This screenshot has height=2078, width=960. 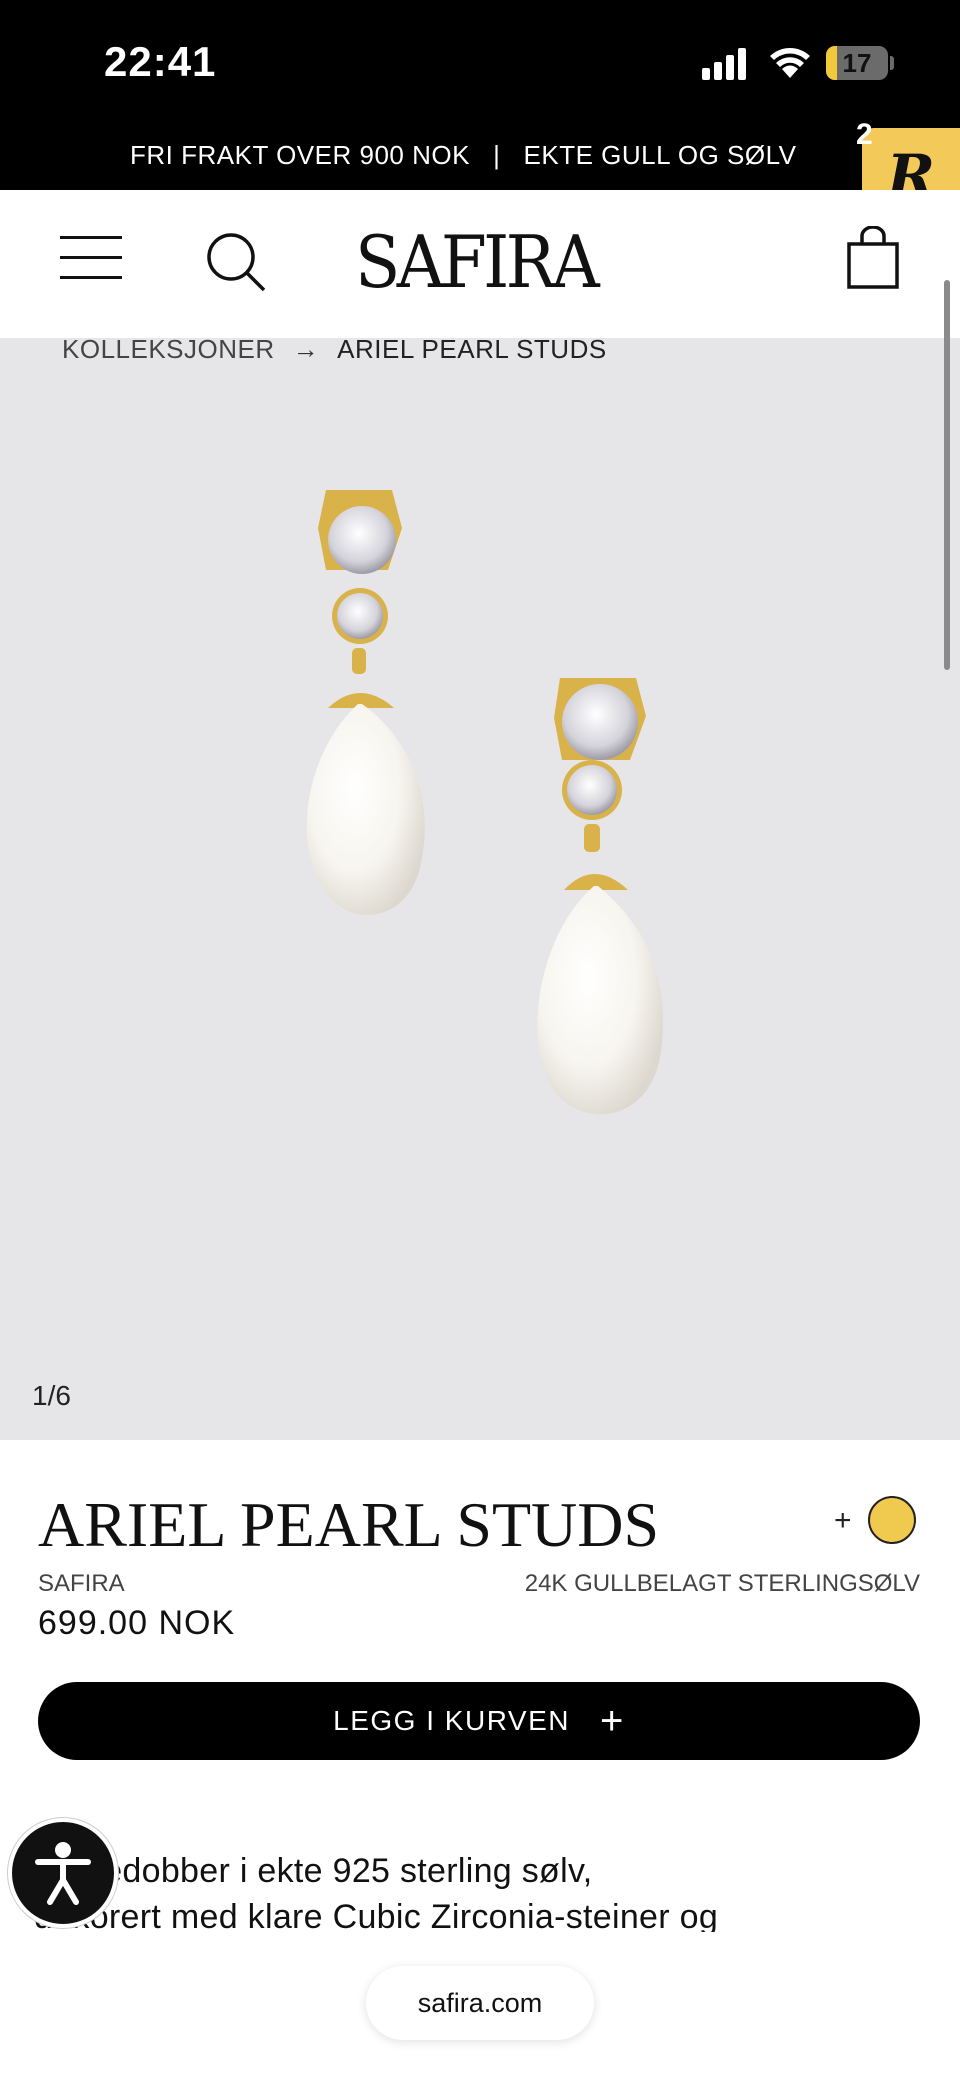 I want to click on reviews-count: 2, so click(x=864, y=134).